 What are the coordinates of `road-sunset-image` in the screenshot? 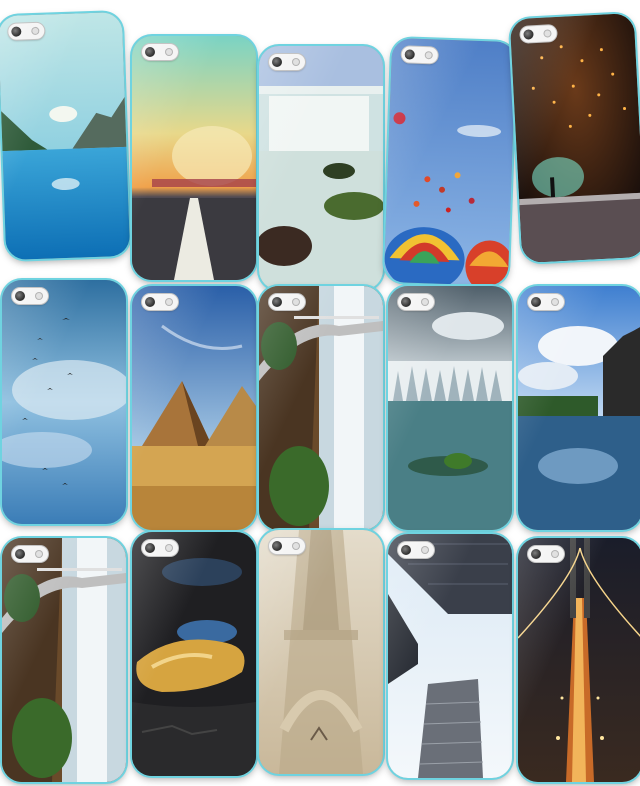 It's located at (194, 158).